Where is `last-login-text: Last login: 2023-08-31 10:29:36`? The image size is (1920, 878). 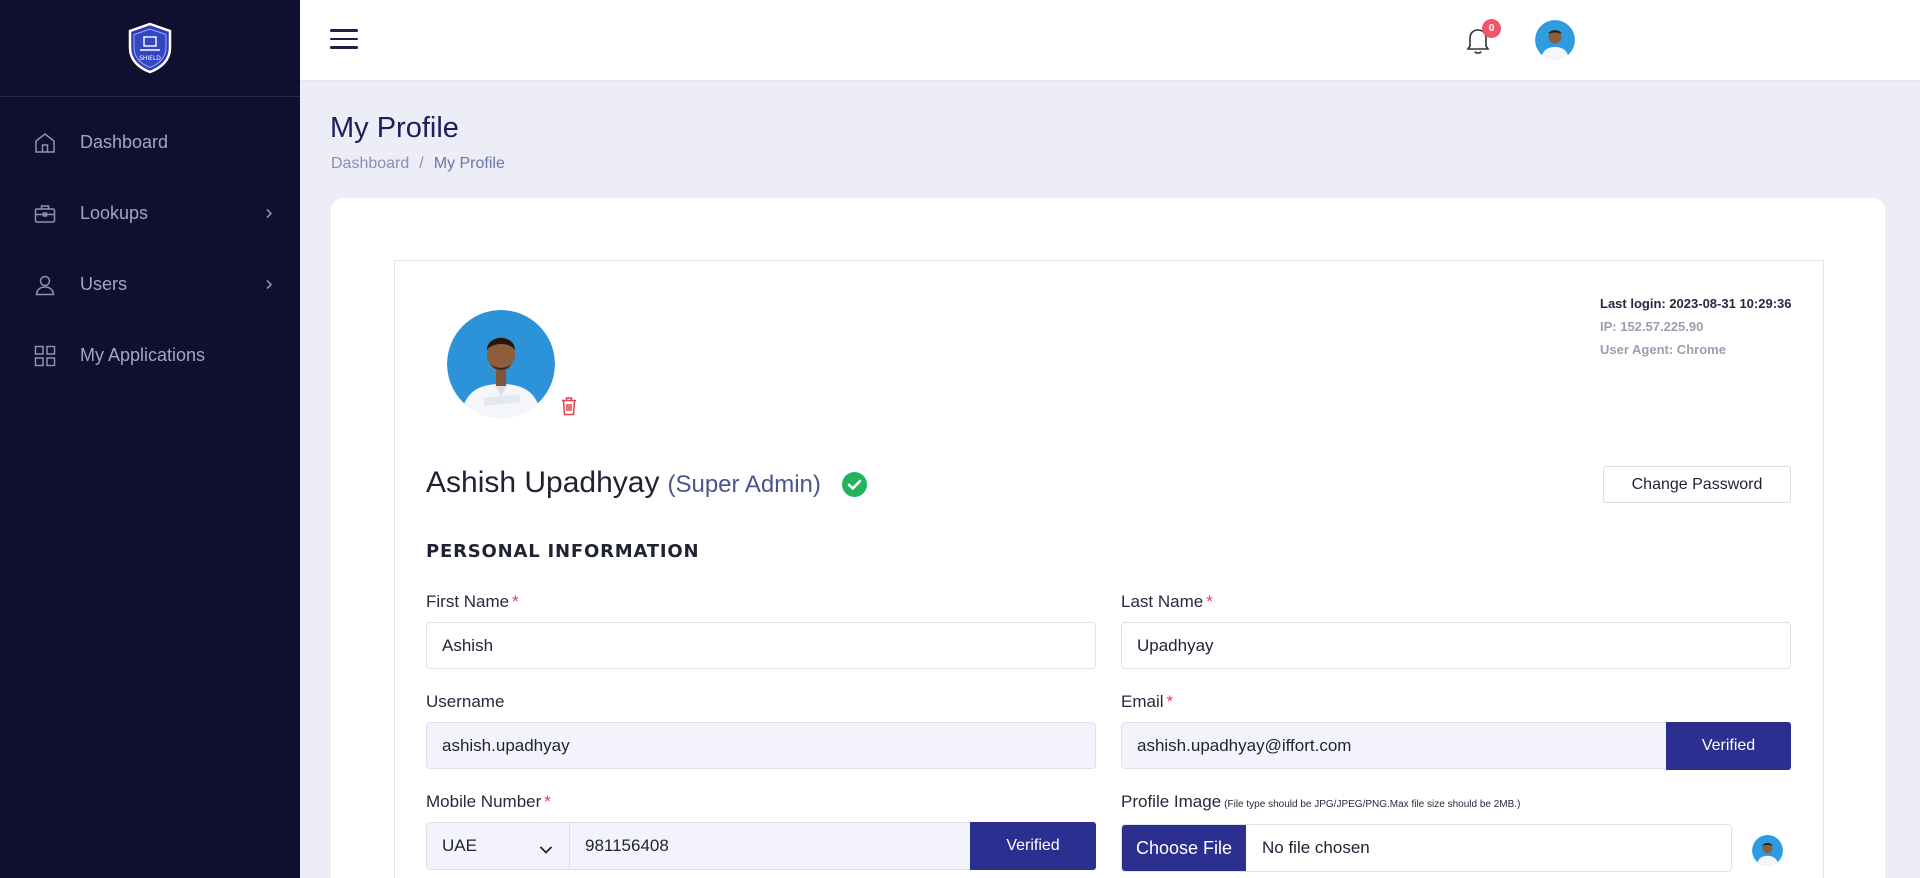 last-login-text: Last login: 2023-08-31 10:29:36 is located at coordinates (1696, 303).